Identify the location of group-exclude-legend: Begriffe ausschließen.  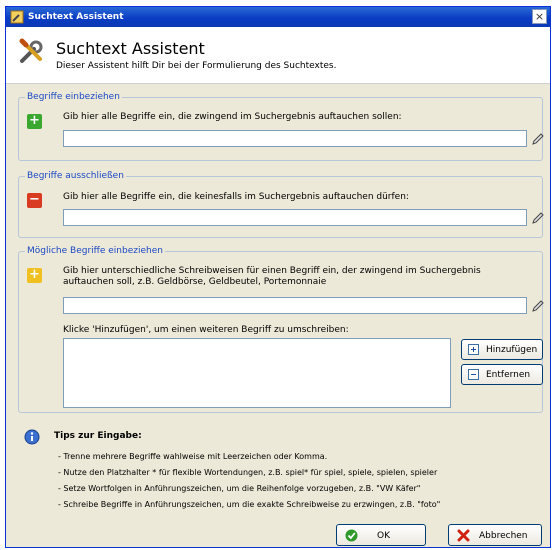
(75, 176).